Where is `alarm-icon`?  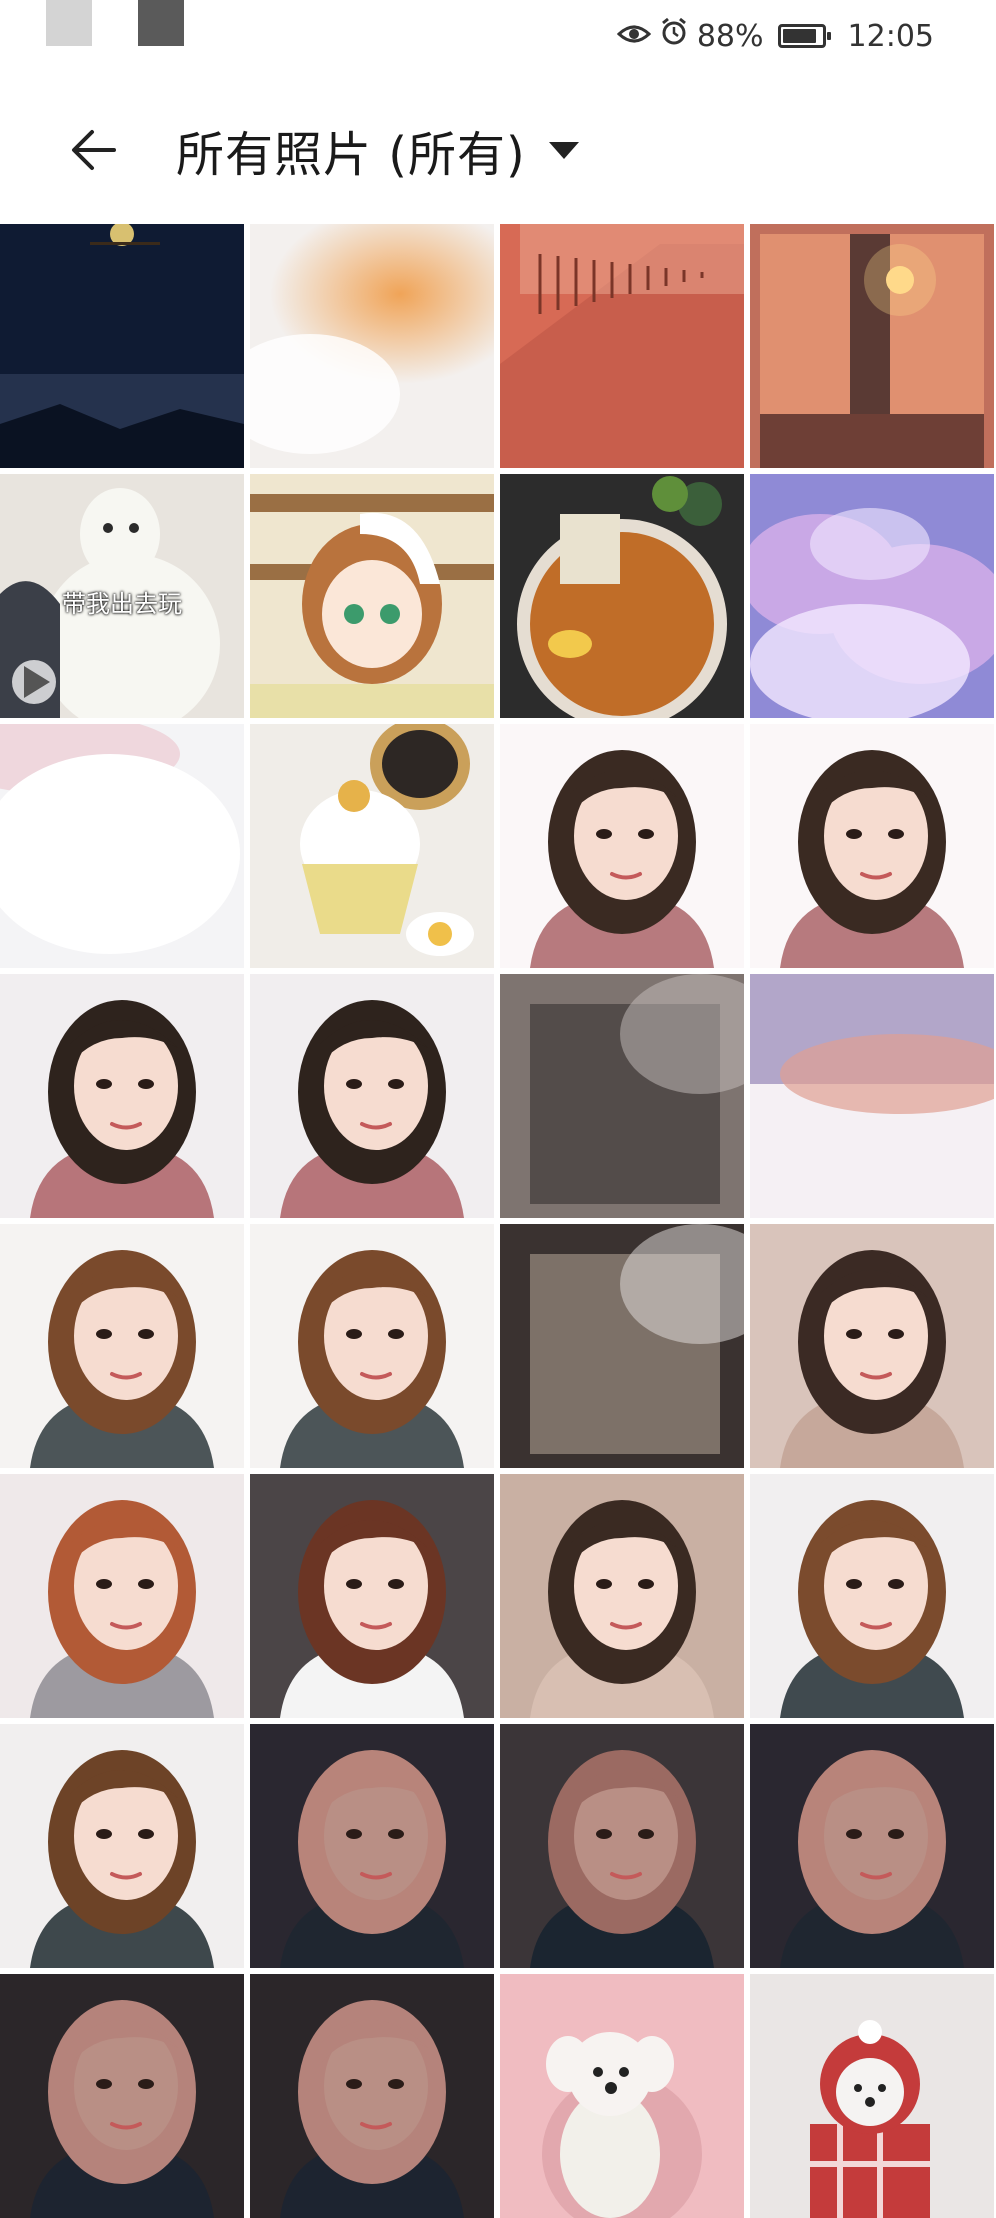 alarm-icon is located at coordinates (674, 36).